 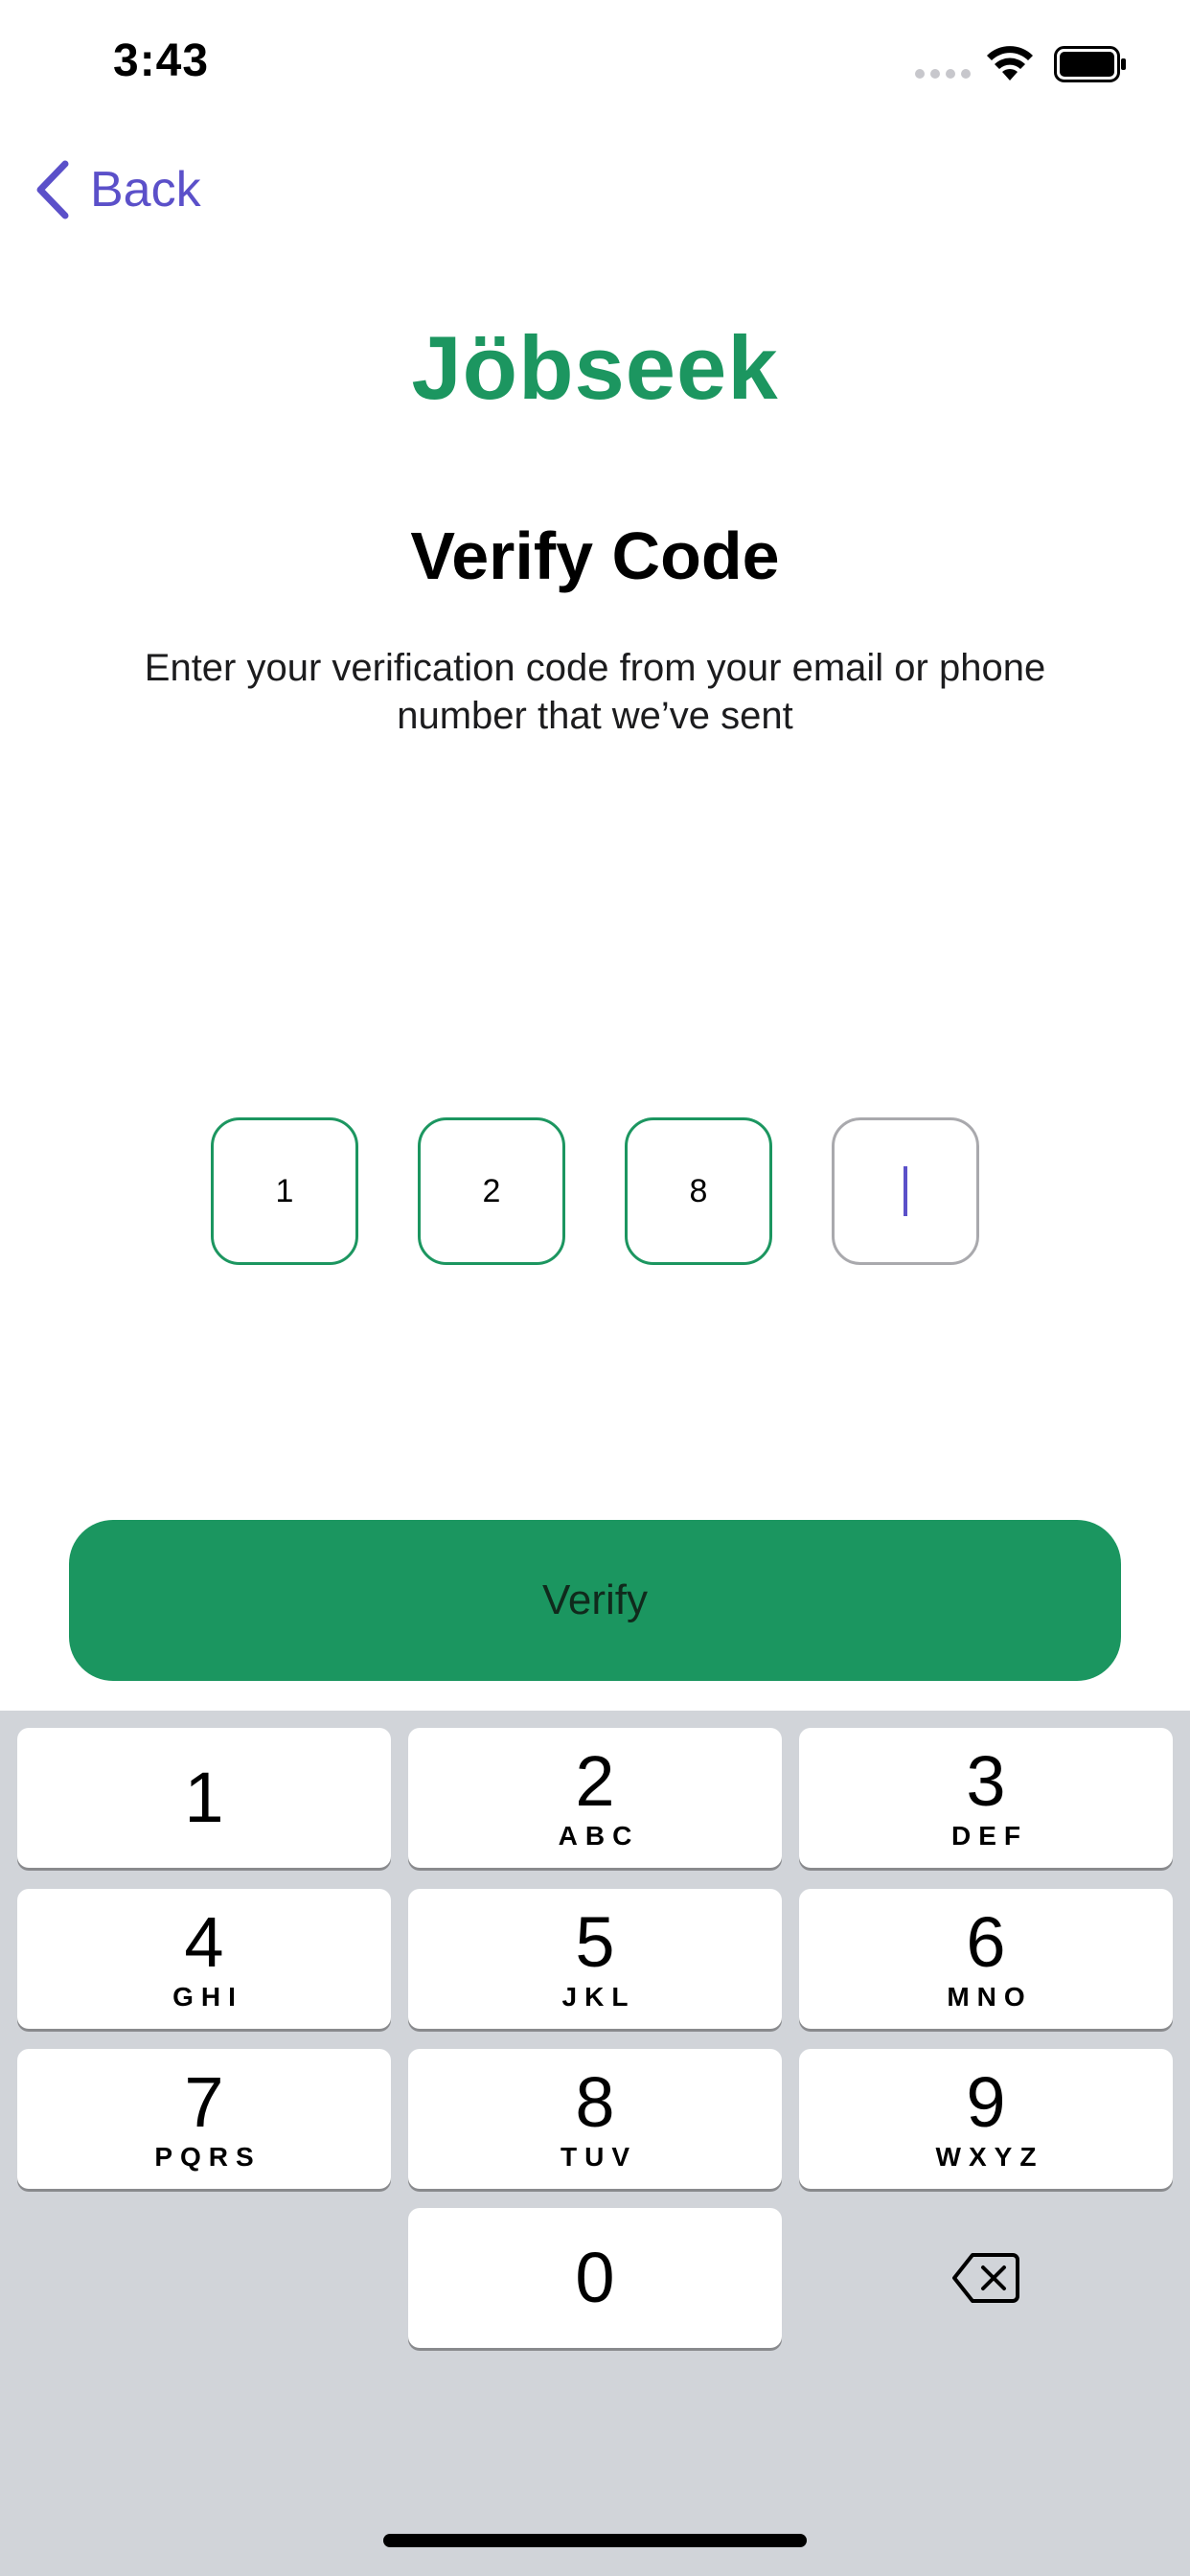 What do you see at coordinates (162, 60) in the screenshot?
I see `status-time: 3:43` at bounding box center [162, 60].